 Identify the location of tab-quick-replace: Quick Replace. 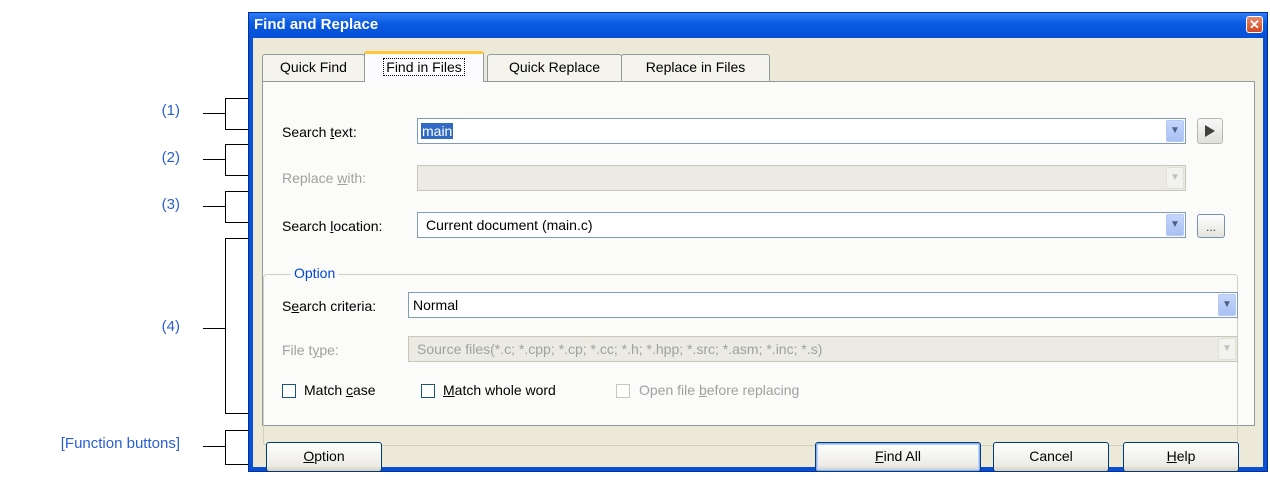
(554, 67).